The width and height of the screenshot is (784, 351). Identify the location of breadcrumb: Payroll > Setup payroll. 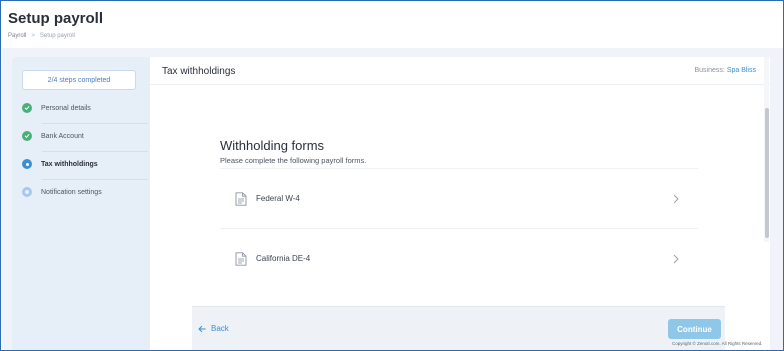
(41, 36).